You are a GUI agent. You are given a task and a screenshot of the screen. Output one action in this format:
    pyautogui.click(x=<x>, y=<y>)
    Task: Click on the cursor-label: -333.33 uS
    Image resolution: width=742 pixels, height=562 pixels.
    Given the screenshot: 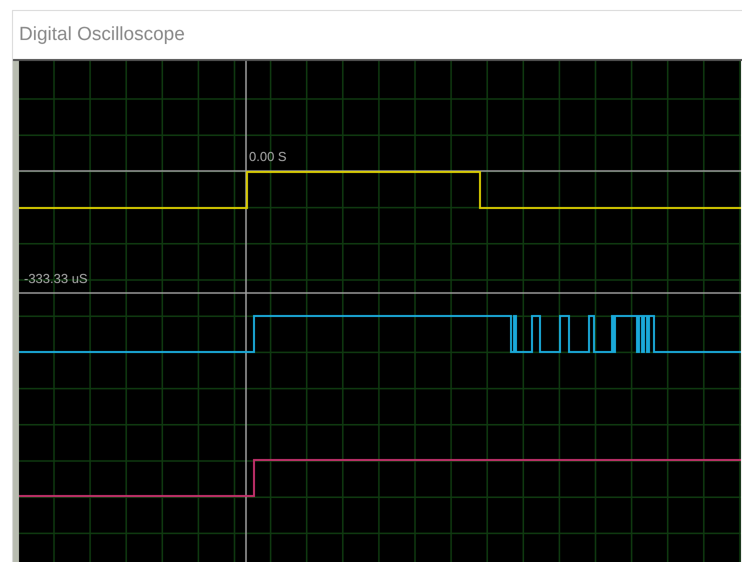 What is the action you would take?
    pyautogui.click(x=56, y=278)
    